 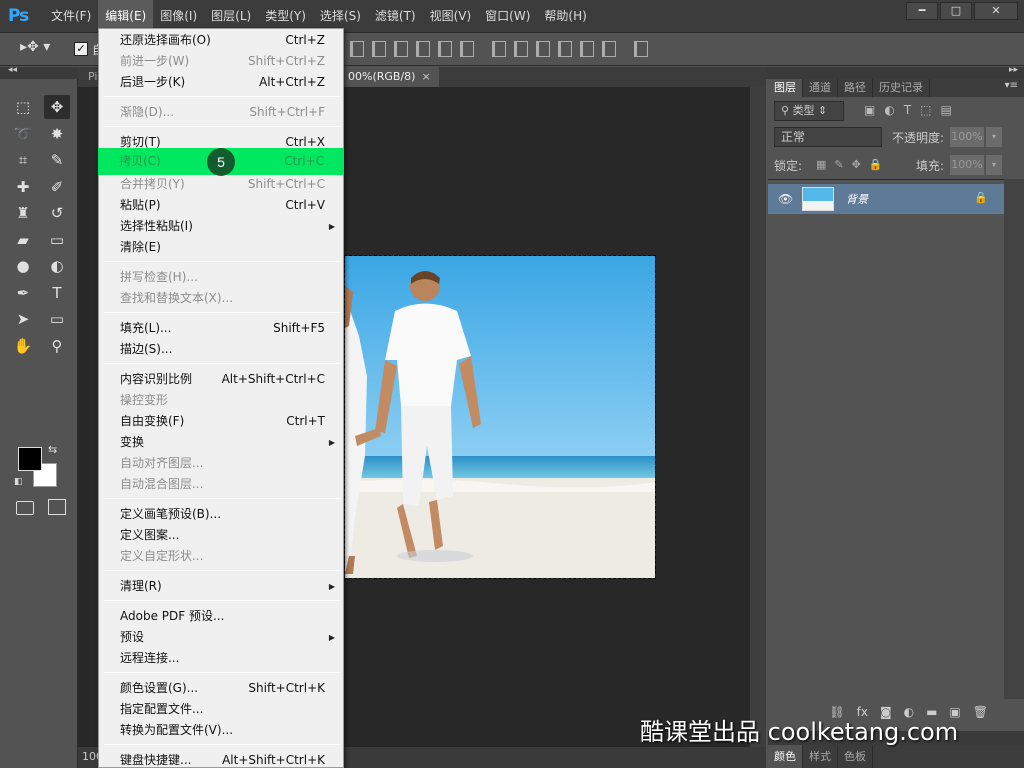 I want to click on edit-color-settings-item: 颜色设置(G)... Shift+Ctrl+K, so click(x=221, y=688).